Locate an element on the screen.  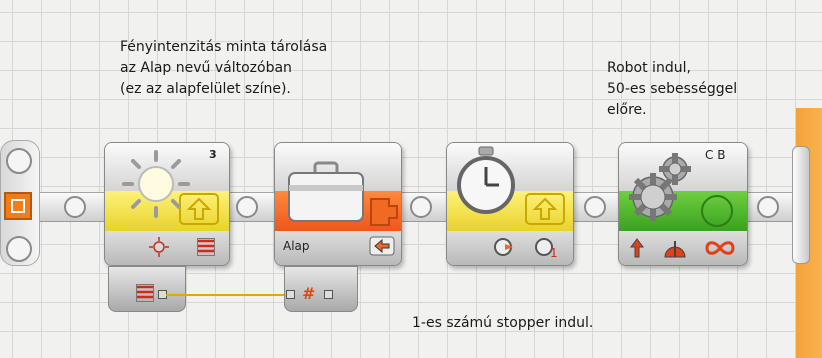
sensor-port-label: 3 is located at coordinates (213, 154).